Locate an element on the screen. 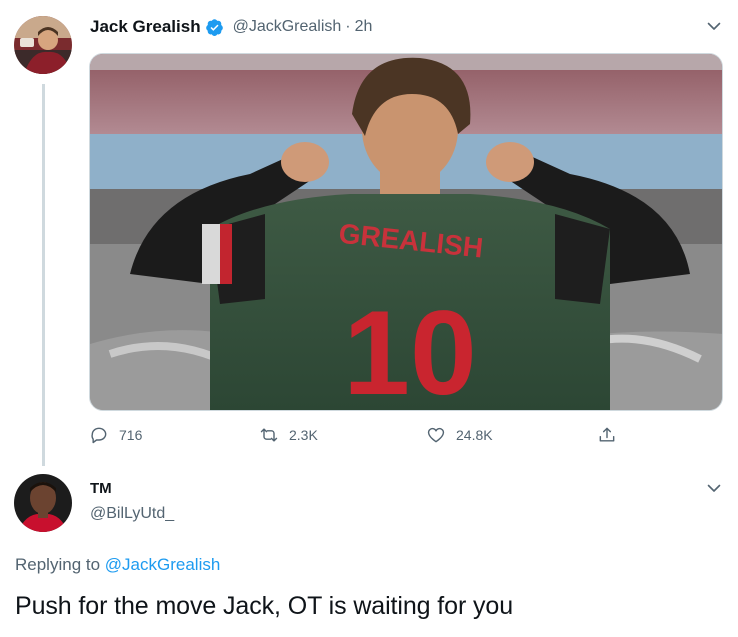 The width and height of the screenshot is (738, 637). reply-button: 716 is located at coordinates (115, 435).